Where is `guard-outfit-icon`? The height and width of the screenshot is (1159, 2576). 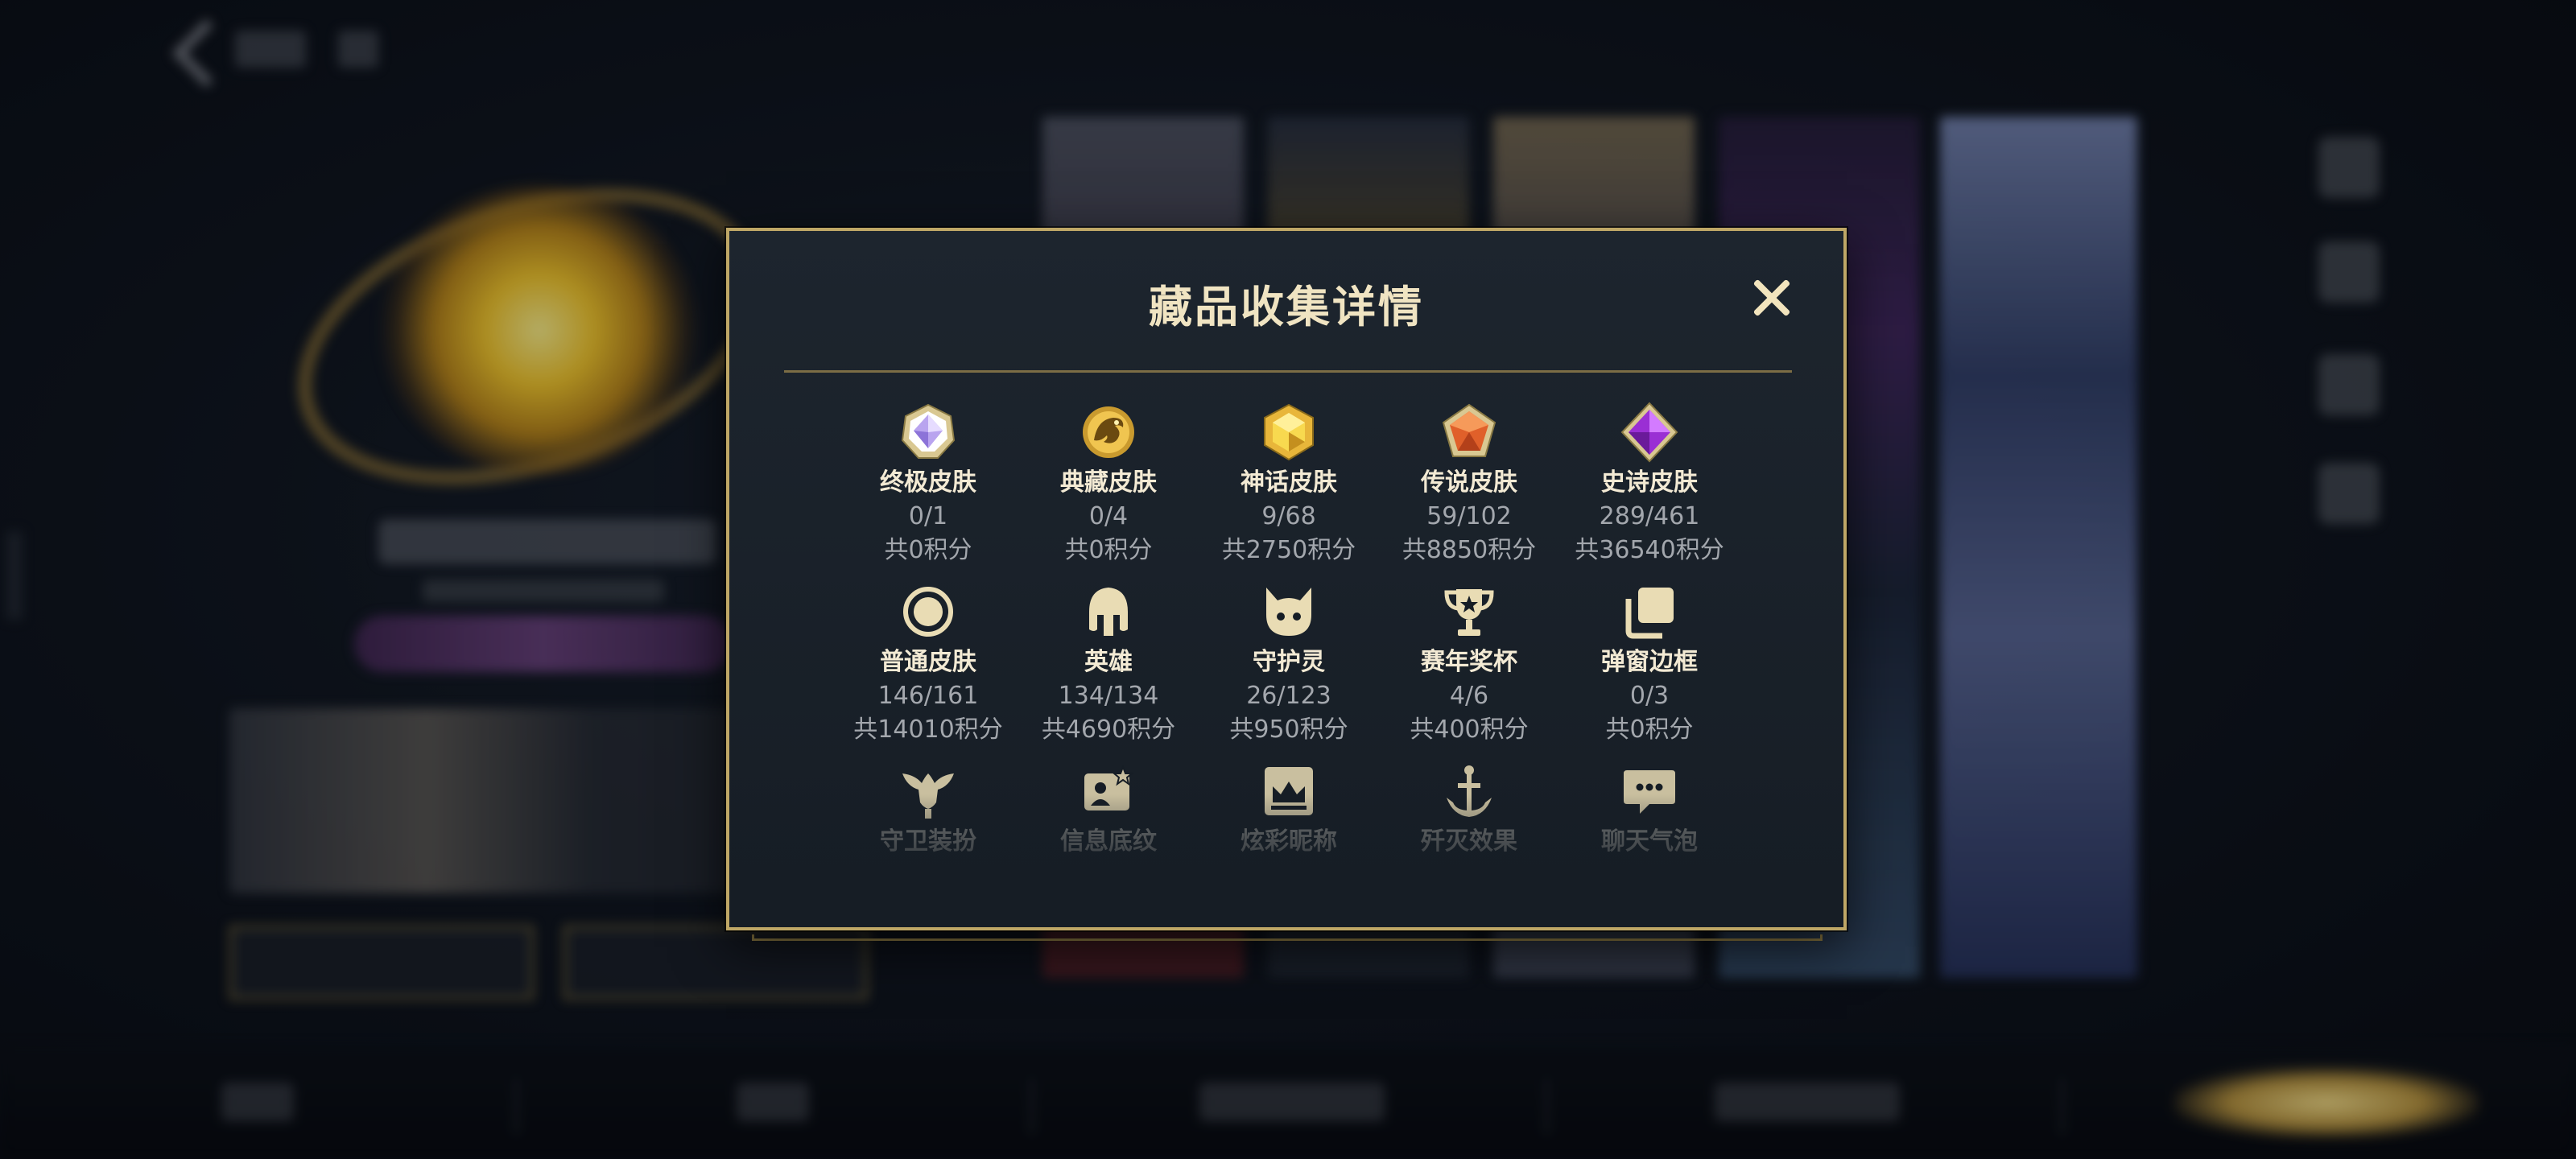
guard-outfit-icon is located at coordinates (928, 796).